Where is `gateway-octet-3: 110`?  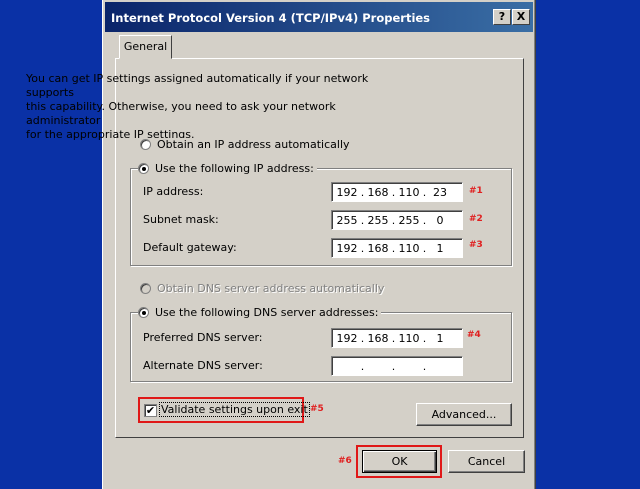 gateway-octet-3: 110 is located at coordinates (409, 248).